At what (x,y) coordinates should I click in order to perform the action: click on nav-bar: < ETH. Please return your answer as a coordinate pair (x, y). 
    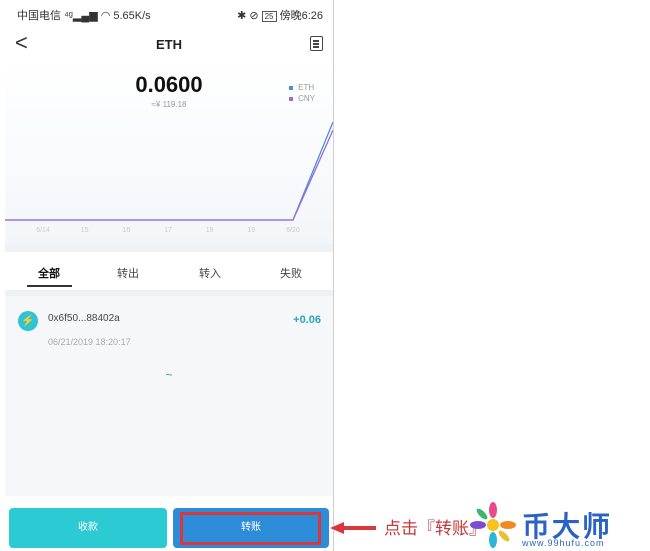
    Looking at the image, I should click on (169, 44).